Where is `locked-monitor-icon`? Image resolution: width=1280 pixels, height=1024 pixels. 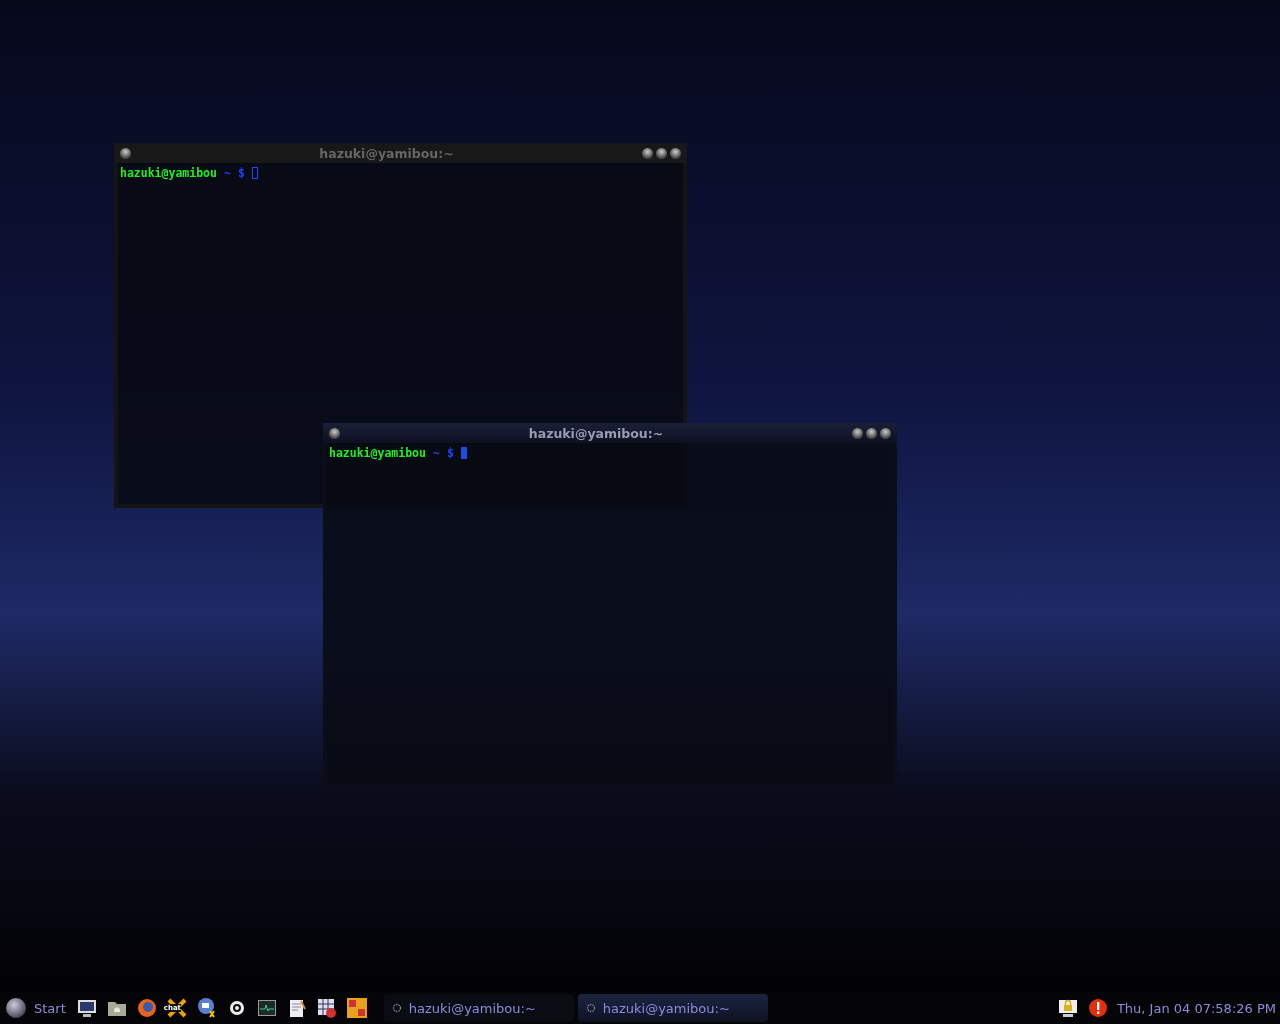
locked-monitor-icon is located at coordinates (1067, 1008).